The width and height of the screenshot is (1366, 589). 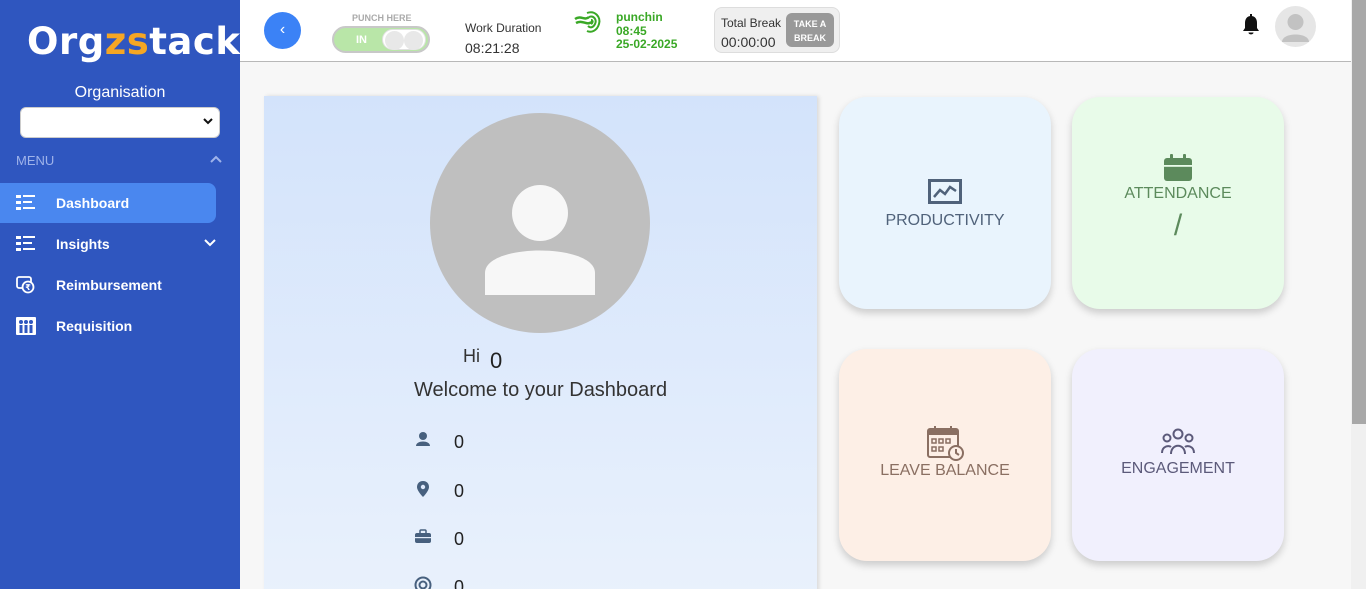 I want to click on info-row-employee: 0, so click(x=514, y=443).